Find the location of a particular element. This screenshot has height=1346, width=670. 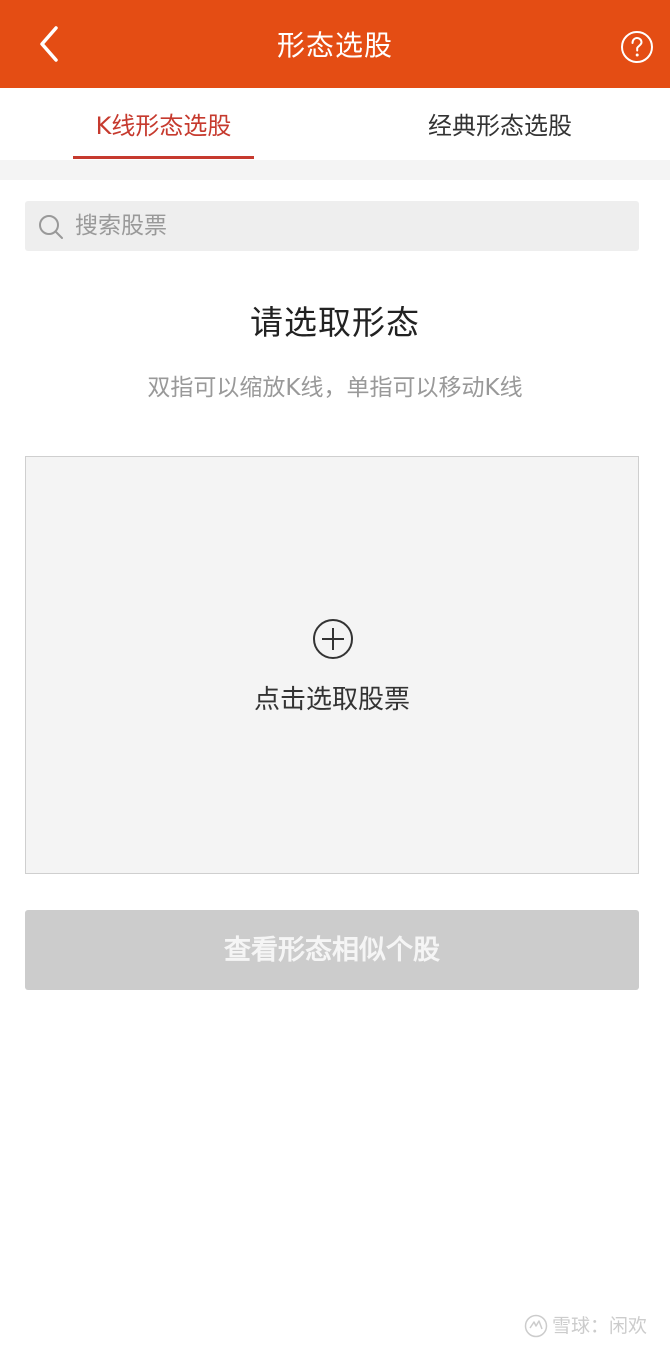

help-button is located at coordinates (637, 47).